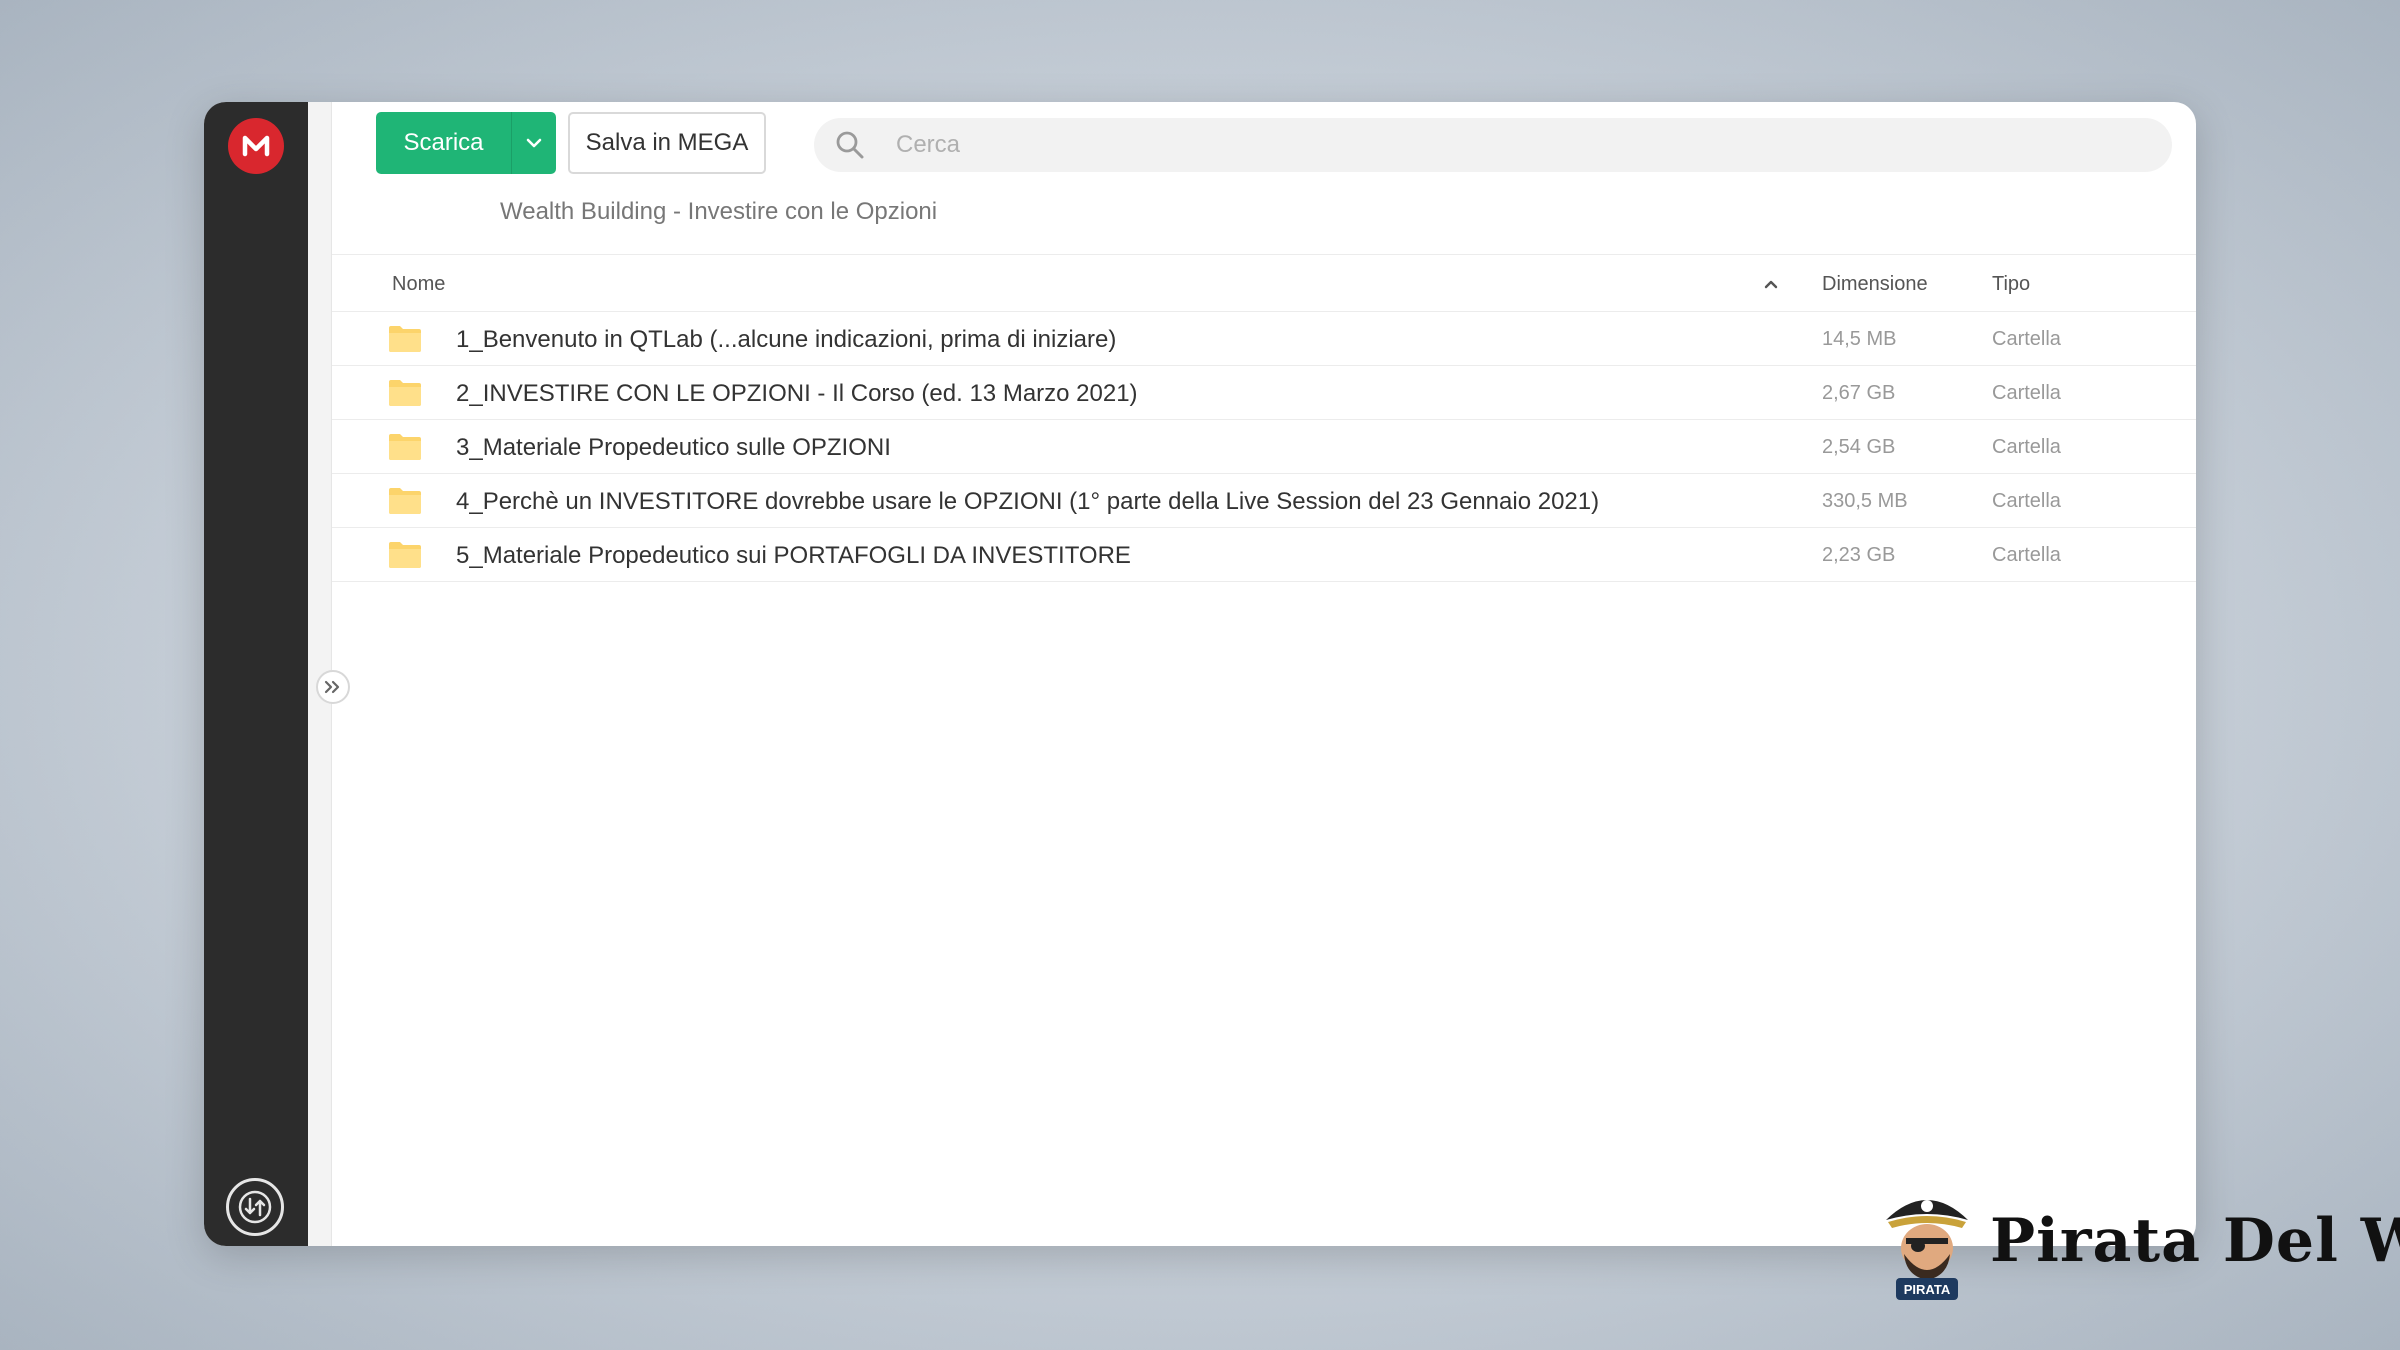  What do you see at coordinates (2011, 284) in the screenshot?
I see `column-header-type: Tipo` at bounding box center [2011, 284].